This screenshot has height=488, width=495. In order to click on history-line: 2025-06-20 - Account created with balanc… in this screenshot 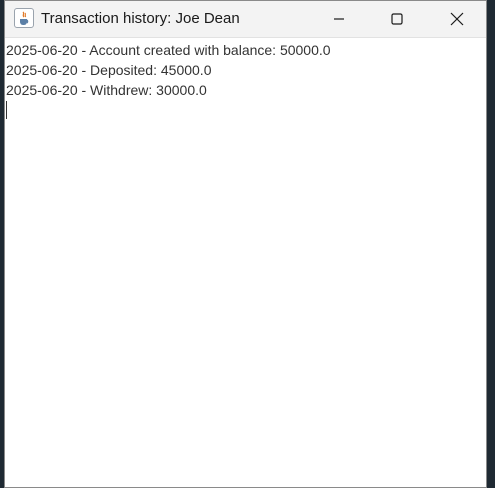, I will do `click(168, 50)`.